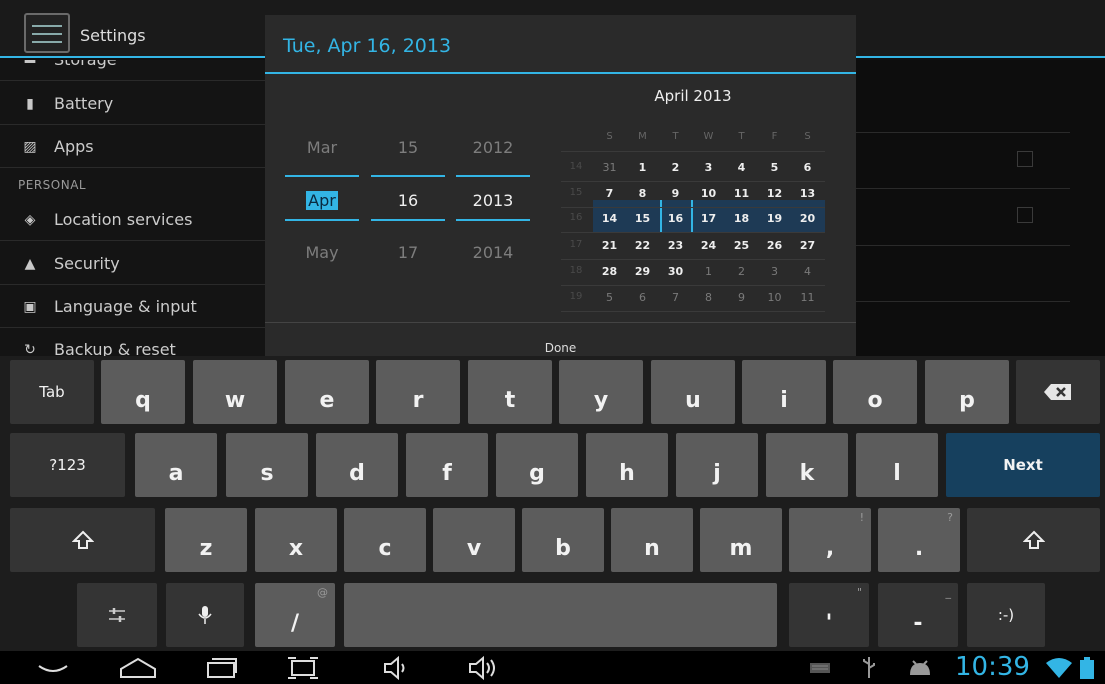 This screenshot has height=684, width=1105. What do you see at coordinates (82, 540) in the screenshot?
I see `key-shift-left` at bounding box center [82, 540].